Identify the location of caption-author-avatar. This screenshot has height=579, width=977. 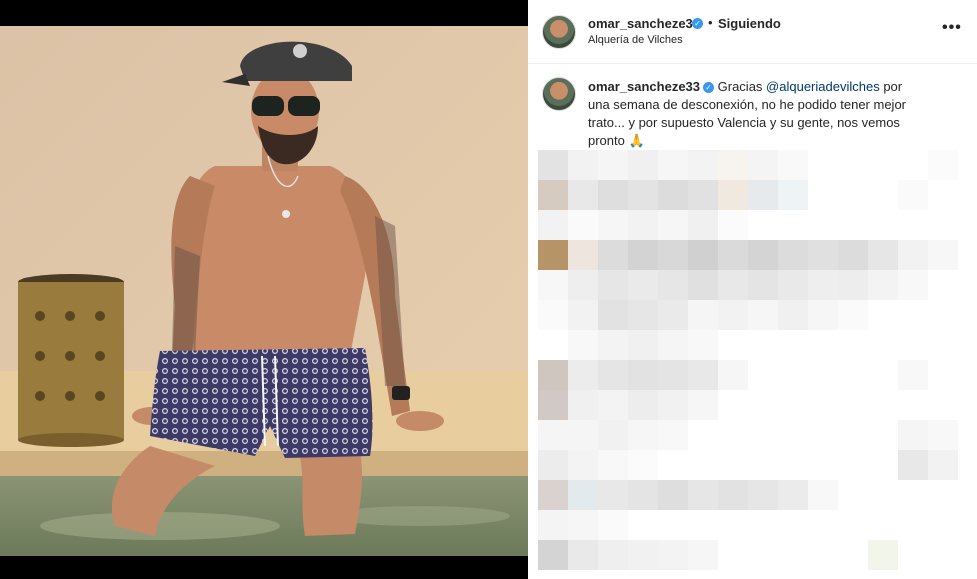
(559, 94).